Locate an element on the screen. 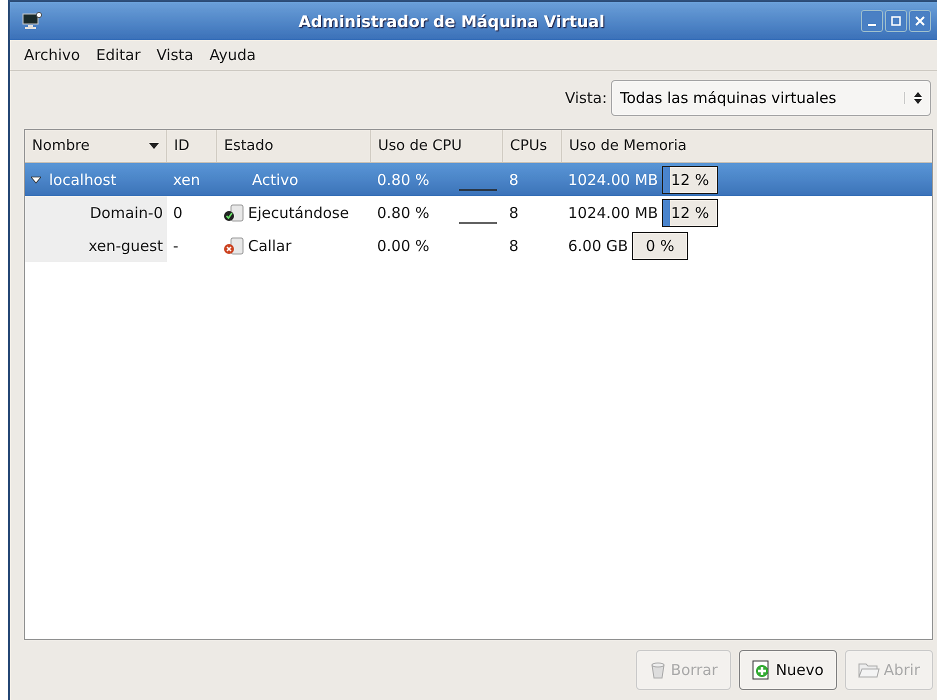 The image size is (937, 700). minimize-icon is located at coordinates (872, 25).